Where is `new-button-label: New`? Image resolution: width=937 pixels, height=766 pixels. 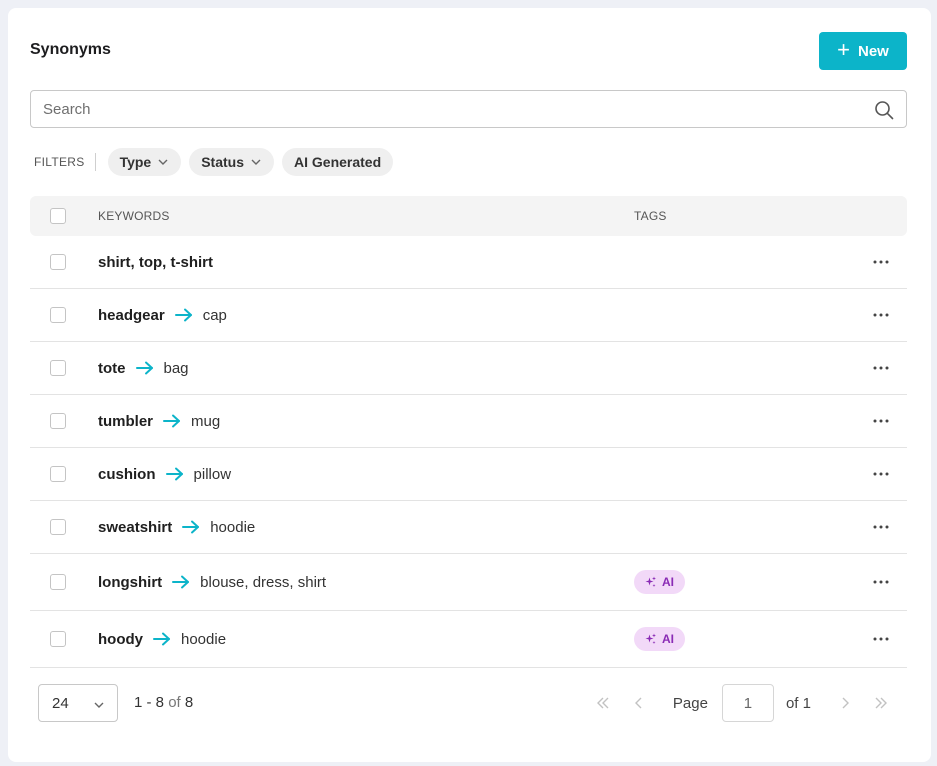
new-button-label: New is located at coordinates (873, 51).